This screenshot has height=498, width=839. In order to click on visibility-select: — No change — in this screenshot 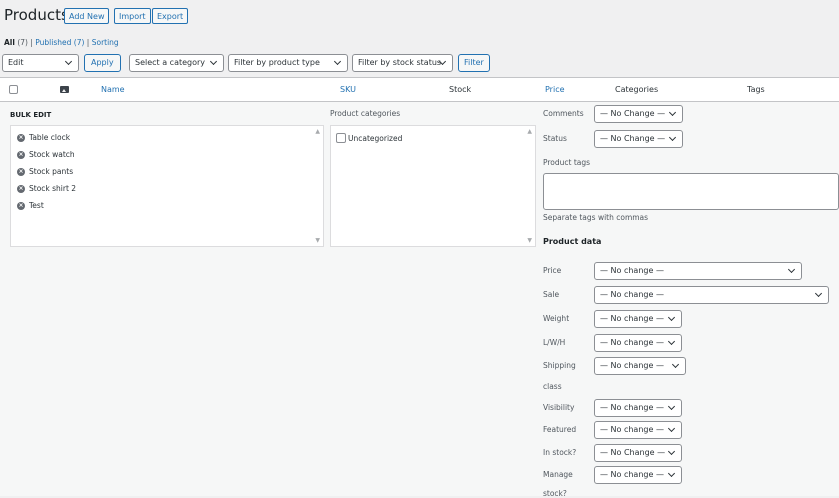, I will do `click(638, 408)`.